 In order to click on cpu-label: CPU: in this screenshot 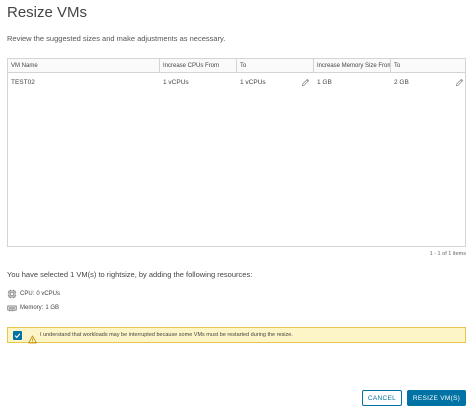, I will do `click(27, 294)`.